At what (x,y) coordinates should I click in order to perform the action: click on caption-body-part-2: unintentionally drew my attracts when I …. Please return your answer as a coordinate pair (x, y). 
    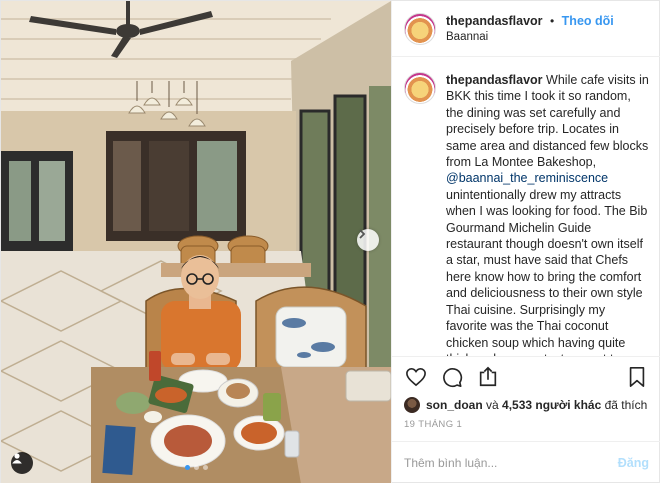
    Looking at the image, I should click on (547, 271).